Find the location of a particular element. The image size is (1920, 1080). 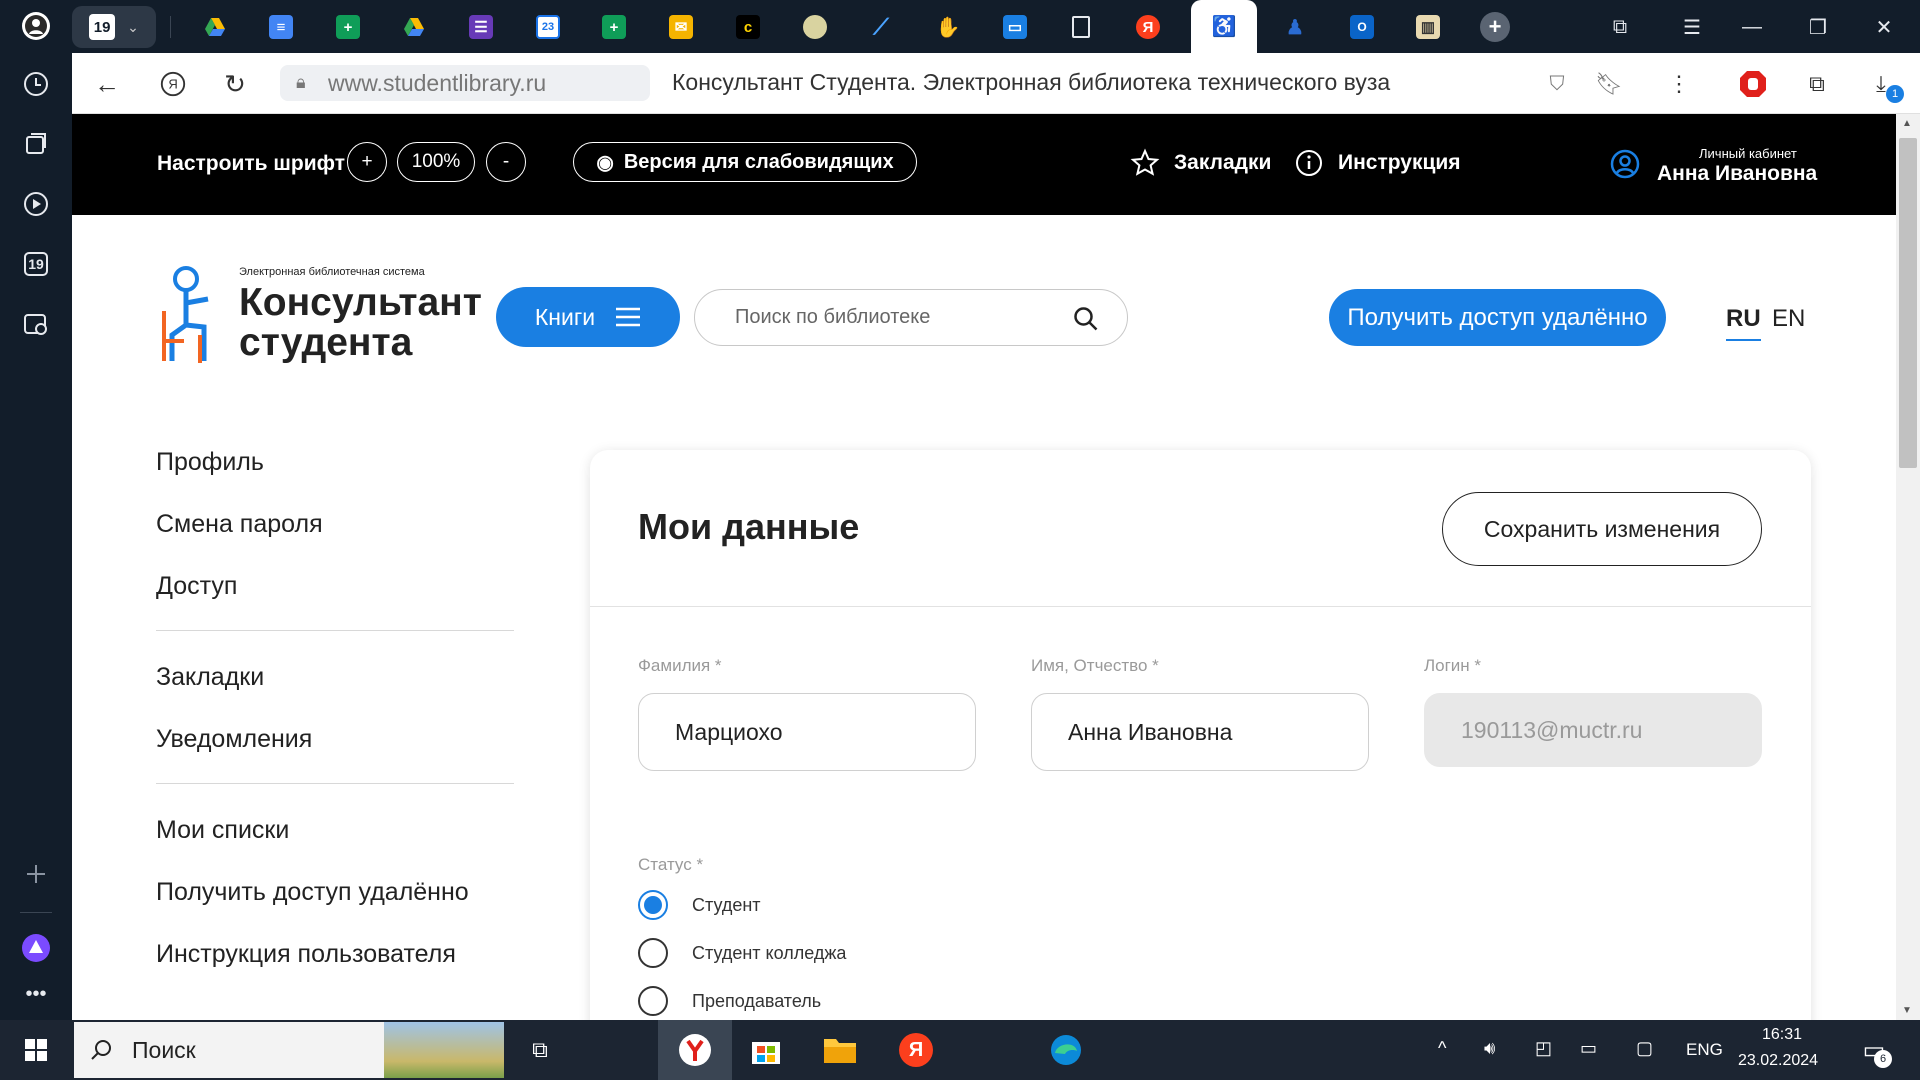

tab-outlook: O is located at coordinates (1362, 27).